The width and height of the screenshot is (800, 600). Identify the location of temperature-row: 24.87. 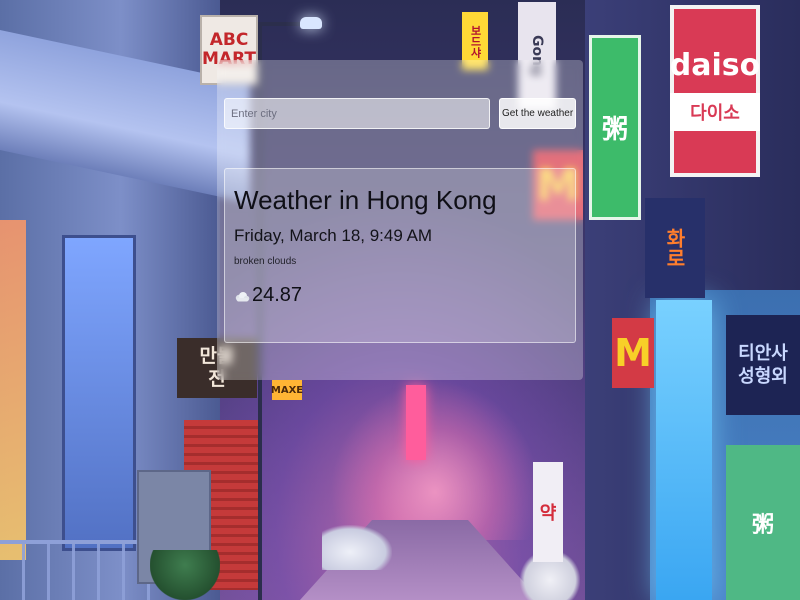
(400, 295).